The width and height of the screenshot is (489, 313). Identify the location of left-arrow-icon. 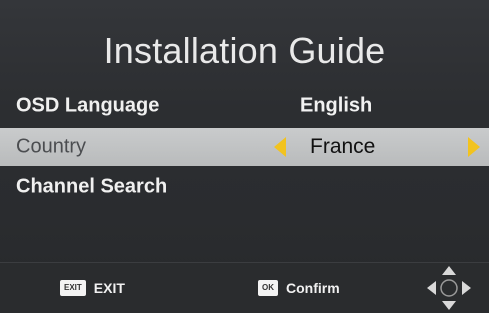
(280, 147).